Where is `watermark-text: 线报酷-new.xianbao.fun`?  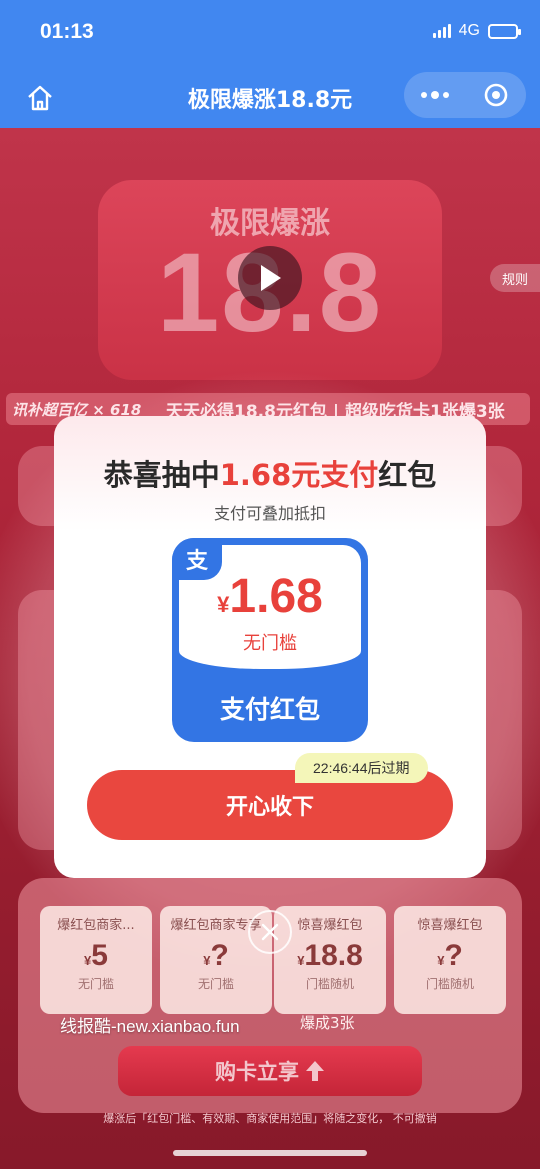
watermark-text: 线报酷-new.xianbao.fun is located at coordinates (150, 1026).